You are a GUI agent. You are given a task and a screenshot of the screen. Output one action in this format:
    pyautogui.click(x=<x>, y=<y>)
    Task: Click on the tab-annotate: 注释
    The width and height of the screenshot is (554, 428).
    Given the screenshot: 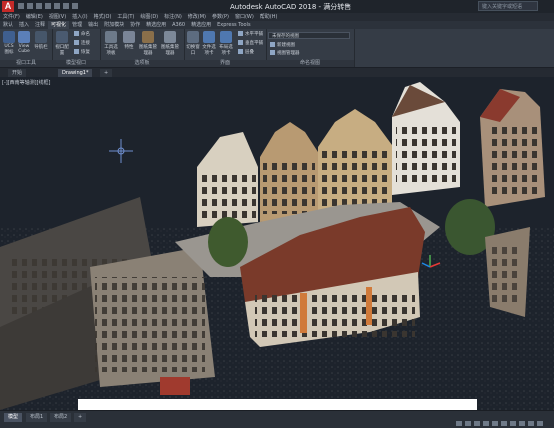 What is the action you would take?
    pyautogui.click(x=40, y=25)
    